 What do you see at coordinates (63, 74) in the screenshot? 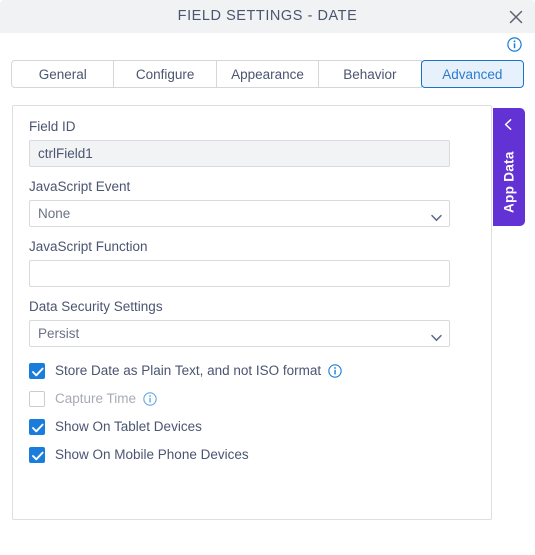
I see `tab-general: General` at bounding box center [63, 74].